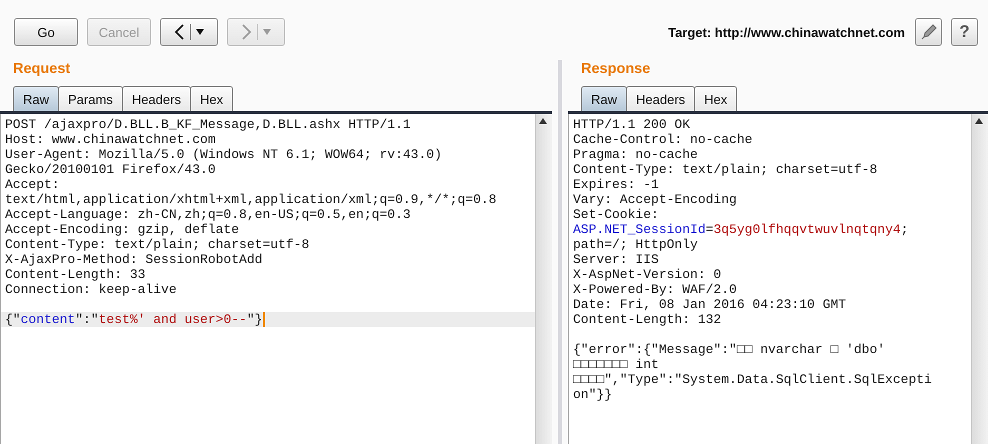  What do you see at coordinates (134, 259) in the screenshot?
I see `code-line: X-AjaxPro-Method: SessionRobotAdd` at bounding box center [134, 259].